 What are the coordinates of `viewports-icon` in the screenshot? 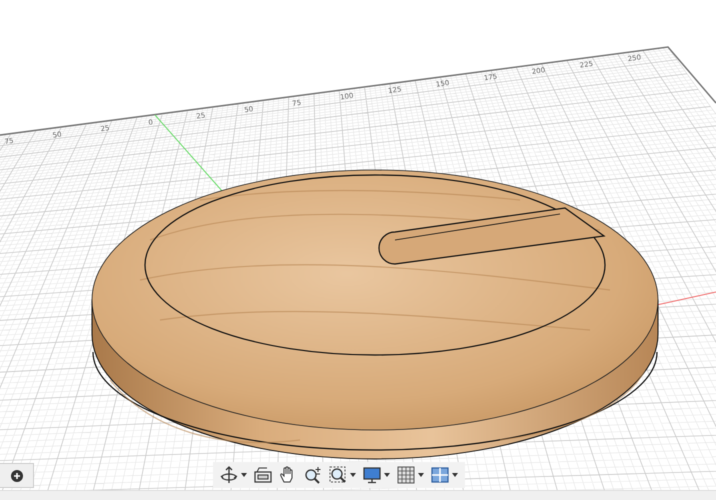 It's located at (440, 475).